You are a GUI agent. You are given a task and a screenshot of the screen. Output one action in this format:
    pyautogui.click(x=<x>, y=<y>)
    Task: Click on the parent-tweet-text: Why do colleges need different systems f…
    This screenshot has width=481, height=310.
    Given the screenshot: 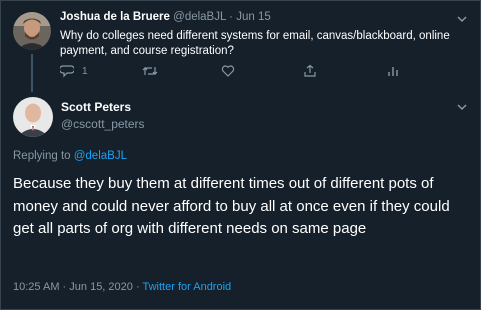 What is the action you would take?
    pyautogui.click(x=255, y=43)
    